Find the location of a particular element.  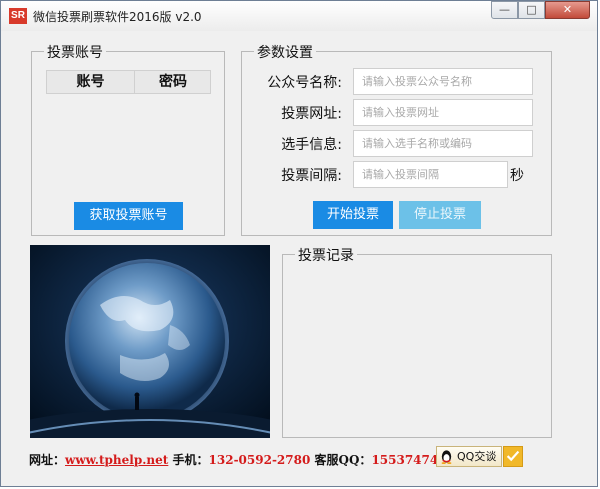

site-label: 网址： is located at coordinates (47, 460).